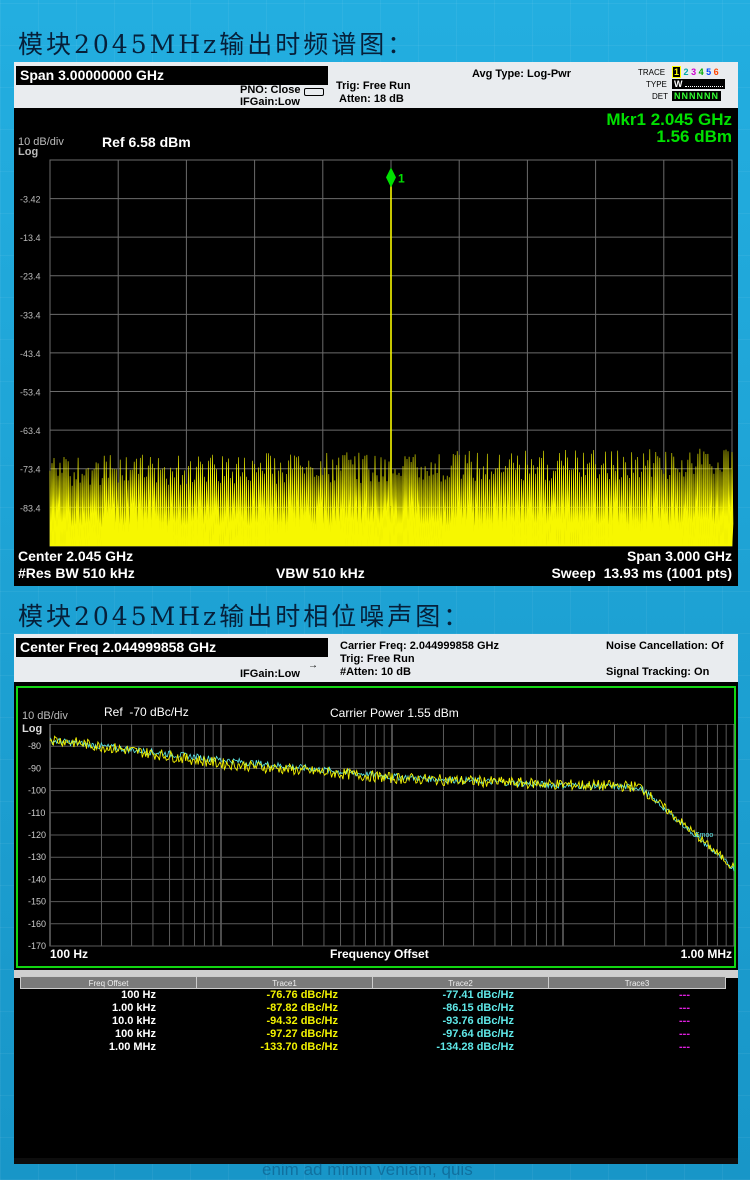 Image resolution: width=750 pixels, height=1180 pixels. I want to click on trace-number: 6, so click(716, 72).